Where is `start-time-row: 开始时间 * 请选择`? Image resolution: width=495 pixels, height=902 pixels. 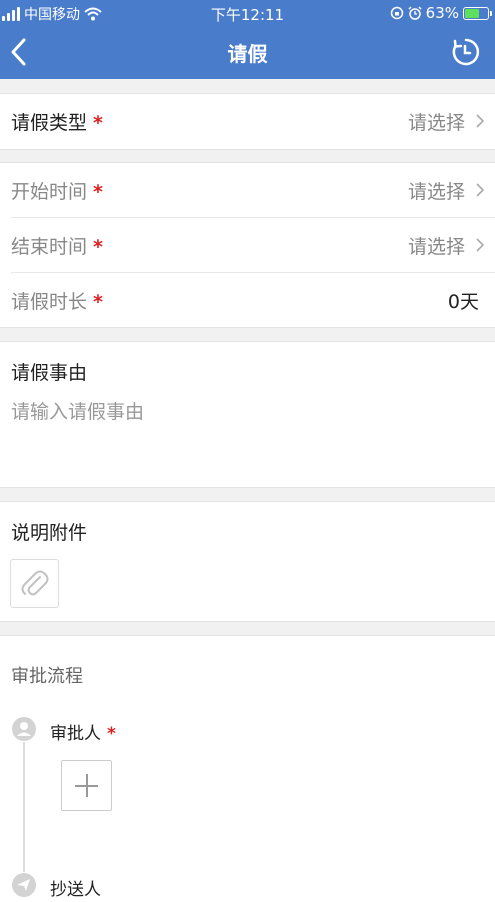 start-time-row: 开始时间 * 请选择 is located at coordinates (253, 190).